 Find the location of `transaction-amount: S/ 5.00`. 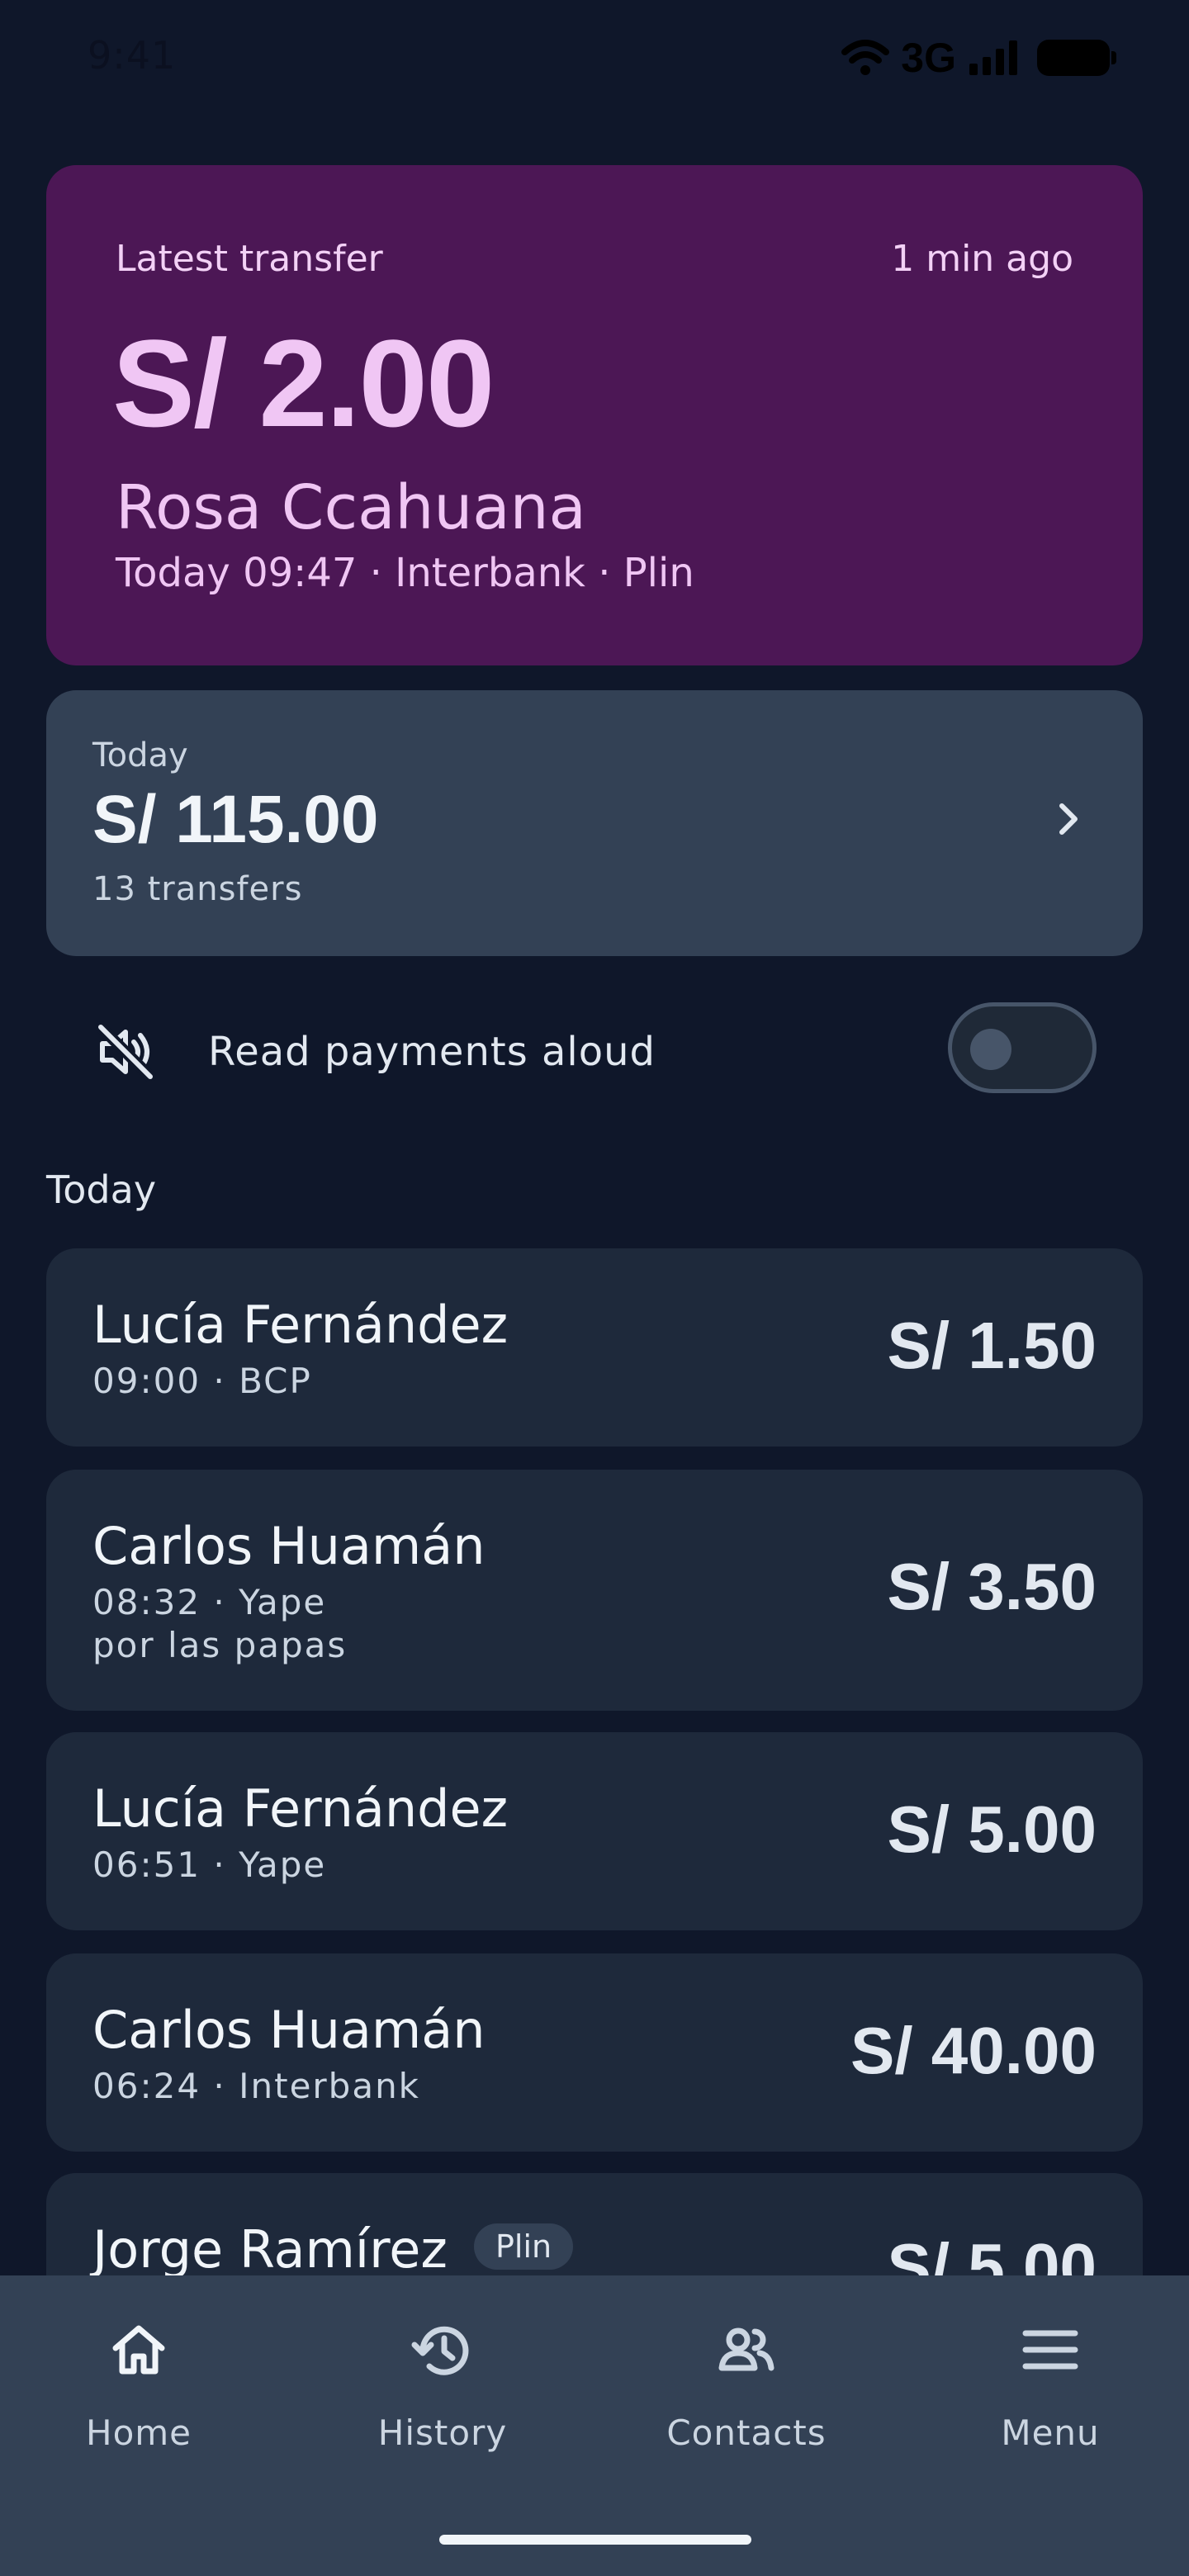

transaction-amount: S/ 5.00 is located at coordinates (992, 1829).